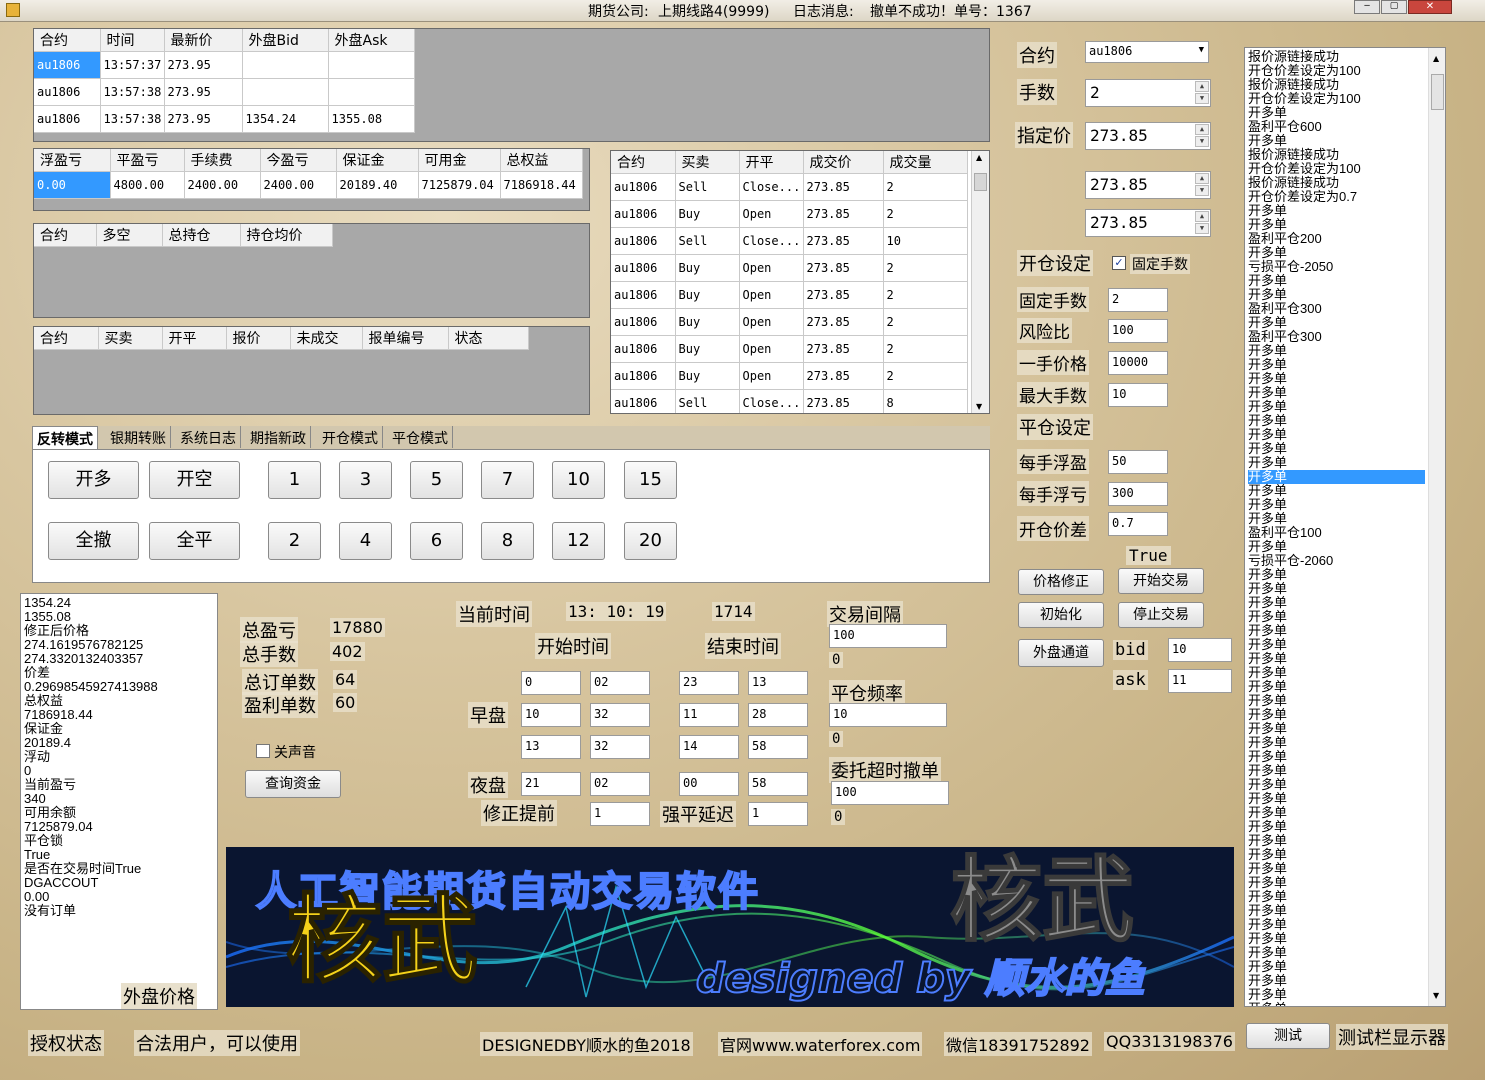 This screenshot has width=1485, height=1080. Describe the element at coordinates (147, 185) in the screenshot. I see `cell: 4800.00` at that location.